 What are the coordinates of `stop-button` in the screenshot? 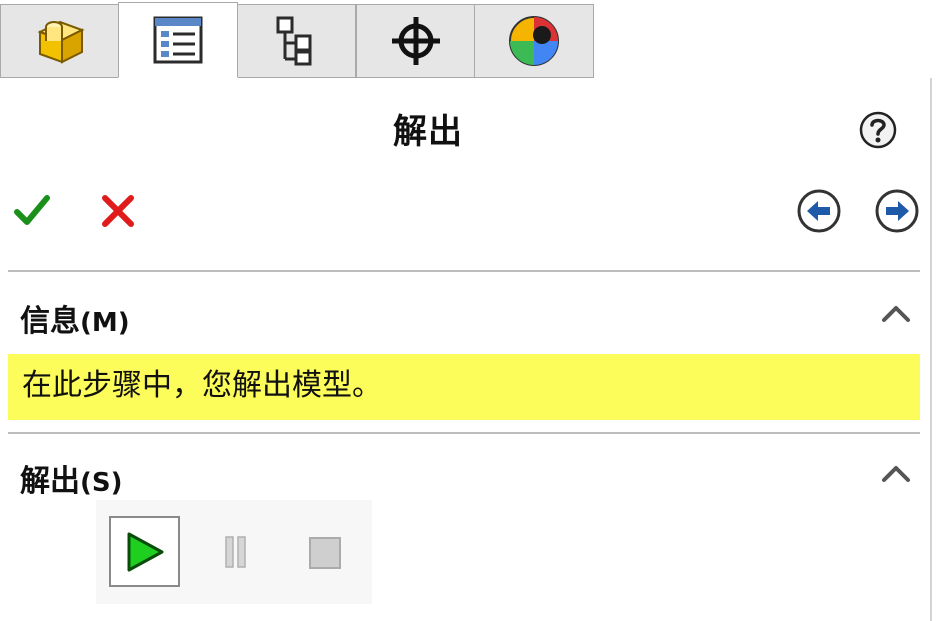 It's located at (325, 553).